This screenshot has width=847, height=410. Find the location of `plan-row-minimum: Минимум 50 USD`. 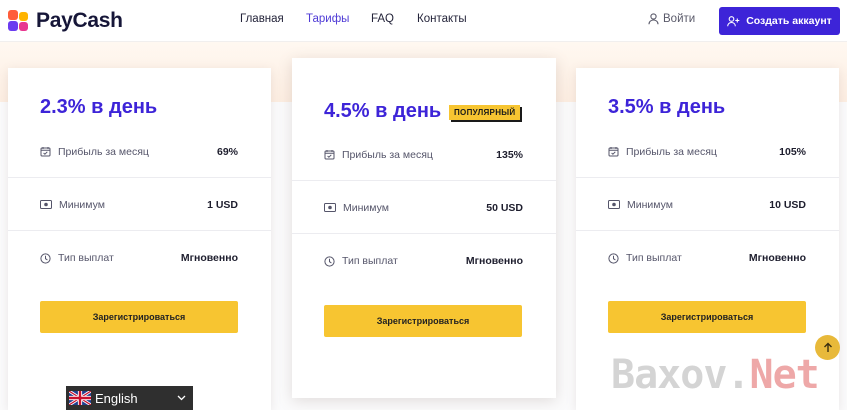

plan-row-minimum: Минимум 50 USD is located at coordinates (424, 208).